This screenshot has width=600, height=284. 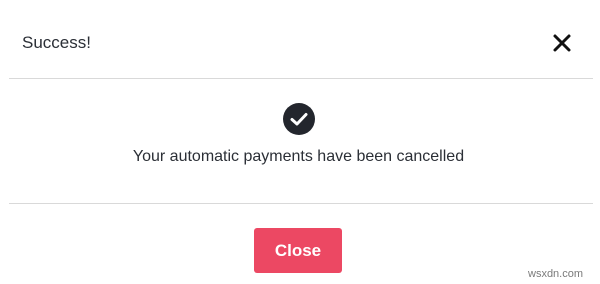 What do you see at coordinates (56, 42) in the screenshot?
I see `dialog-title: Success!` at bounding box center [56, 42].